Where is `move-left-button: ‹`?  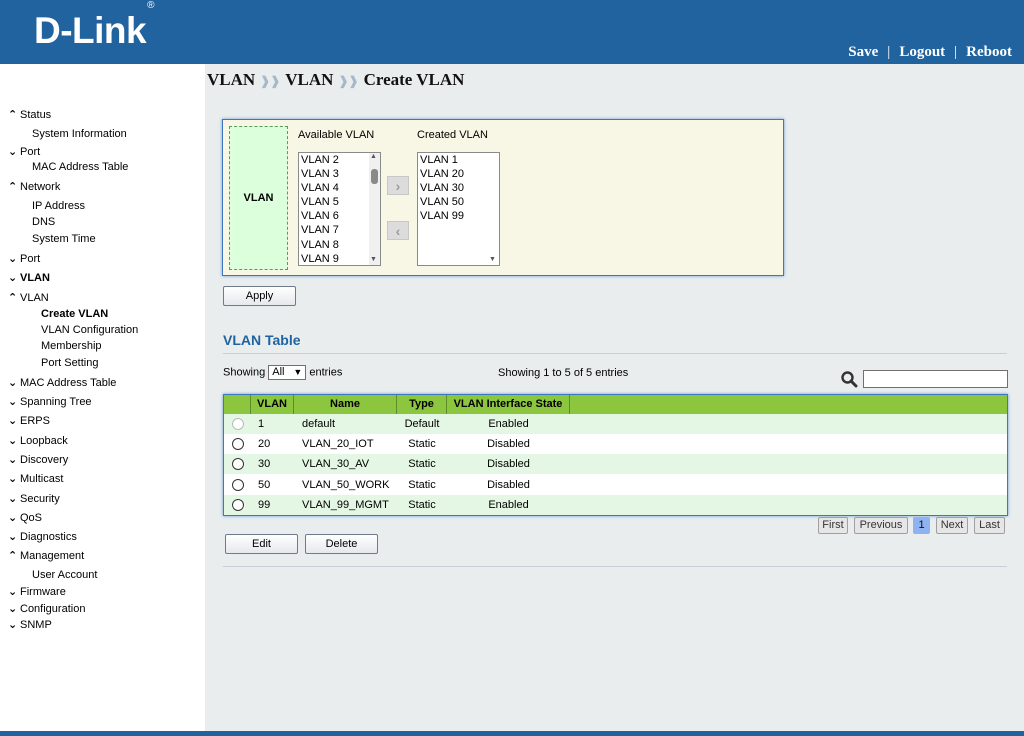
move-left-button: ‹ is located at coordinates (398, 230).